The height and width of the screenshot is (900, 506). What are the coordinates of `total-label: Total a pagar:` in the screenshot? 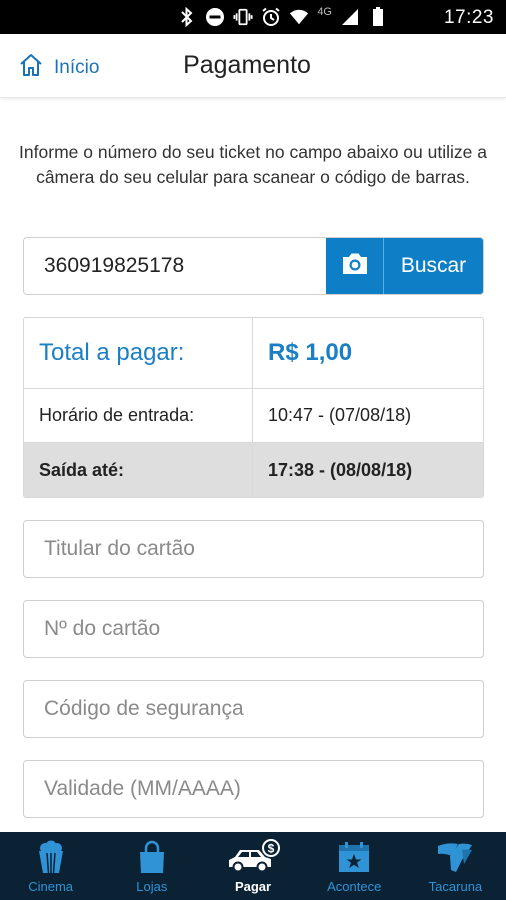 It's located at (138, 353).